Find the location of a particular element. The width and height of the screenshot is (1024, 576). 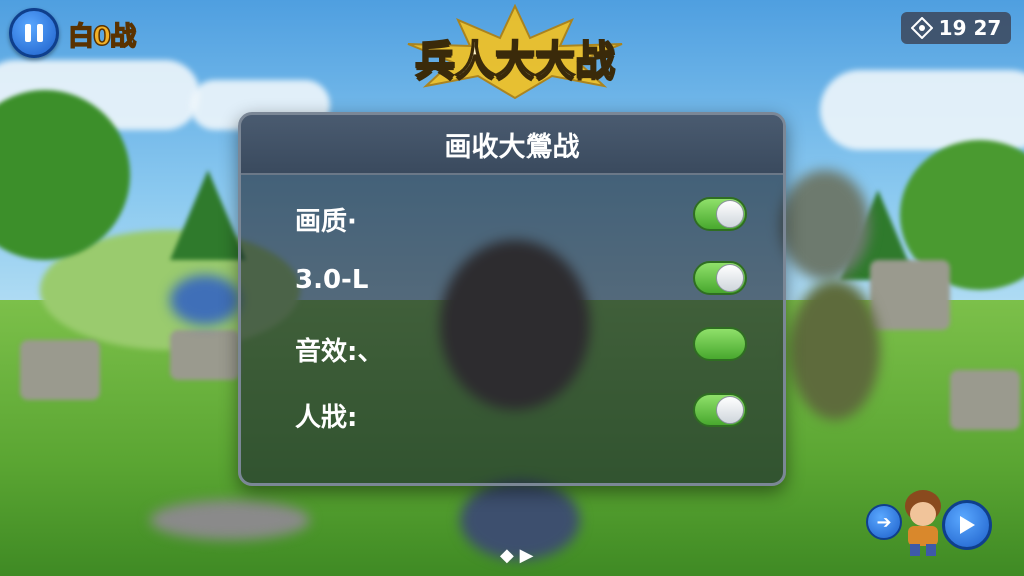

sound-toggle is located at coordinates (720, 344).